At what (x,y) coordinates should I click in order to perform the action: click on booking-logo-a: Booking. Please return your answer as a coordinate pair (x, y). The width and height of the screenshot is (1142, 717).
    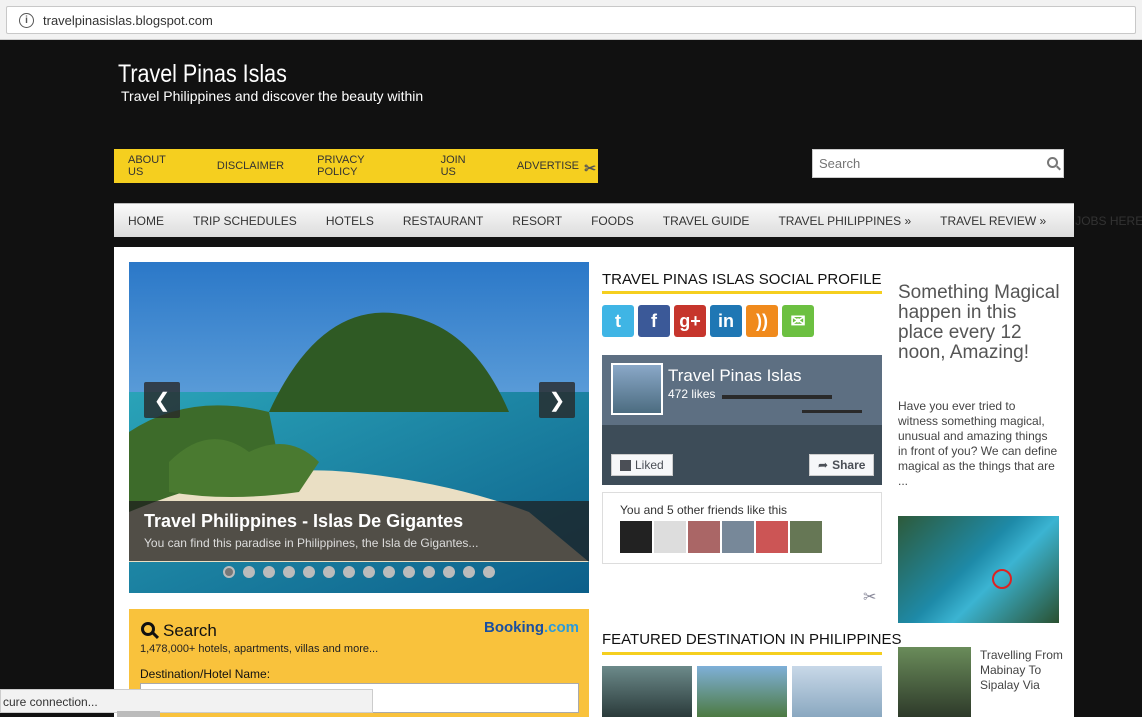
    Looking at the image, I should click on (513, 627).